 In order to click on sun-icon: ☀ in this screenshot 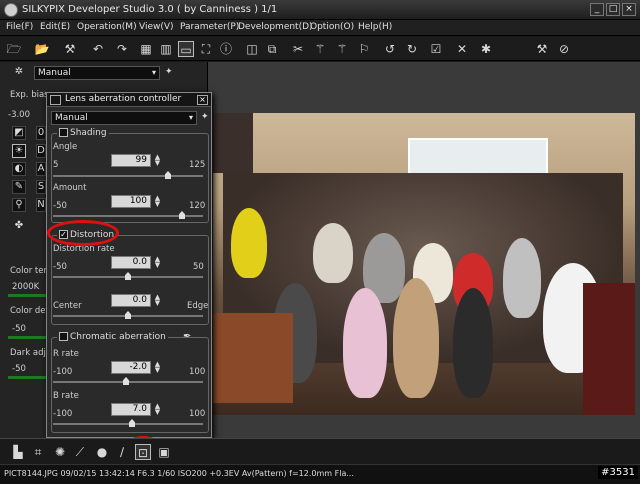, I will do `click(19, 151)`.